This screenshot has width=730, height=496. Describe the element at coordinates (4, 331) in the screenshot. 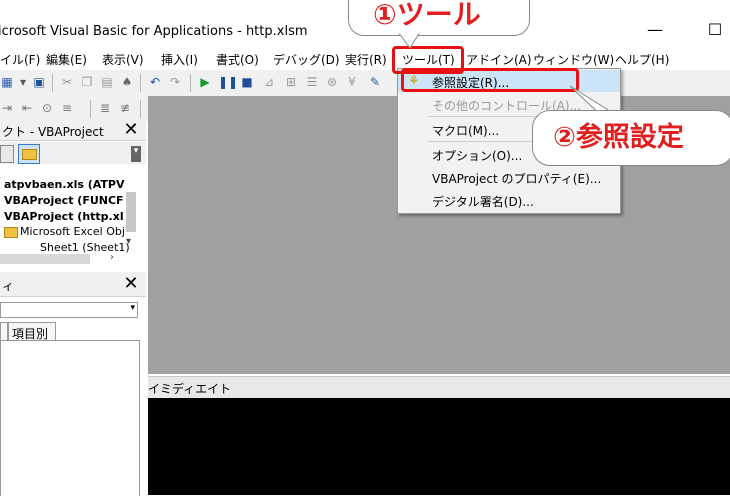

I see `tab-alphabetic` at that location.